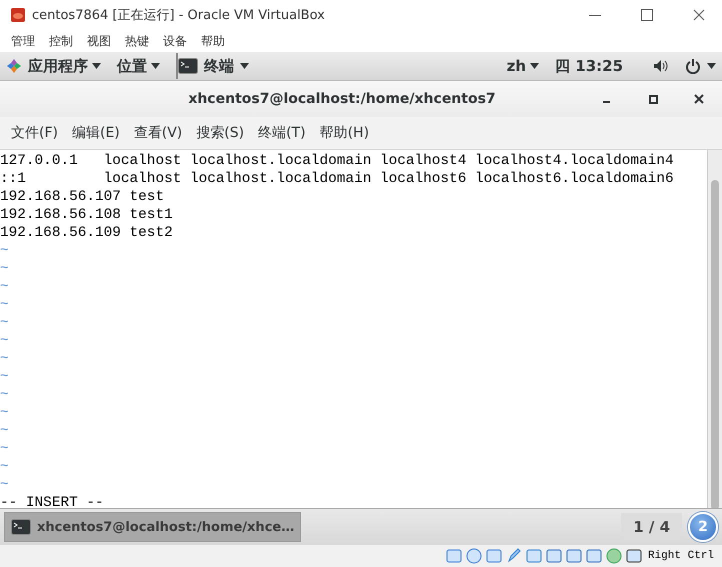  I want to click on volume-icon, so click(661, 66).